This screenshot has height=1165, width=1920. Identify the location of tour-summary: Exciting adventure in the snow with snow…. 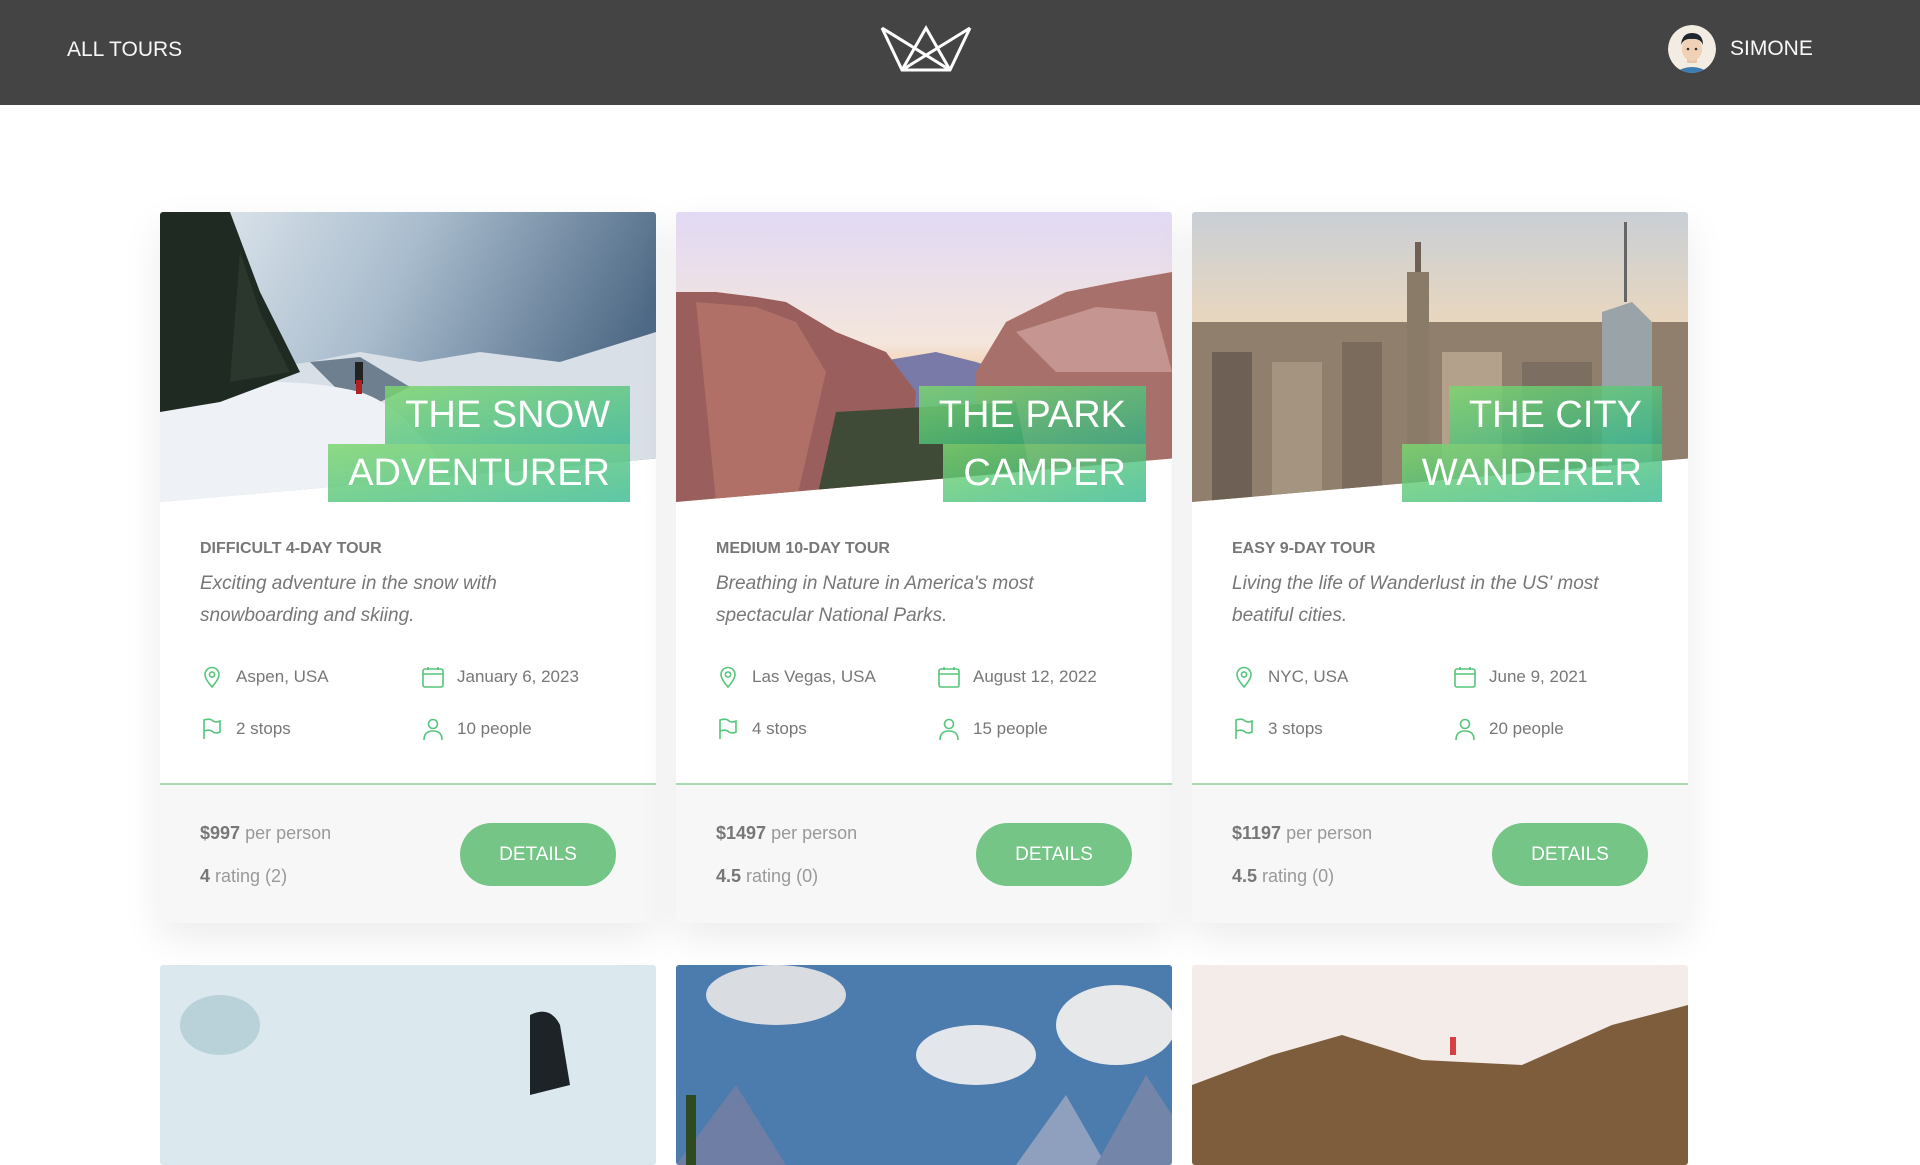
(348, 599).